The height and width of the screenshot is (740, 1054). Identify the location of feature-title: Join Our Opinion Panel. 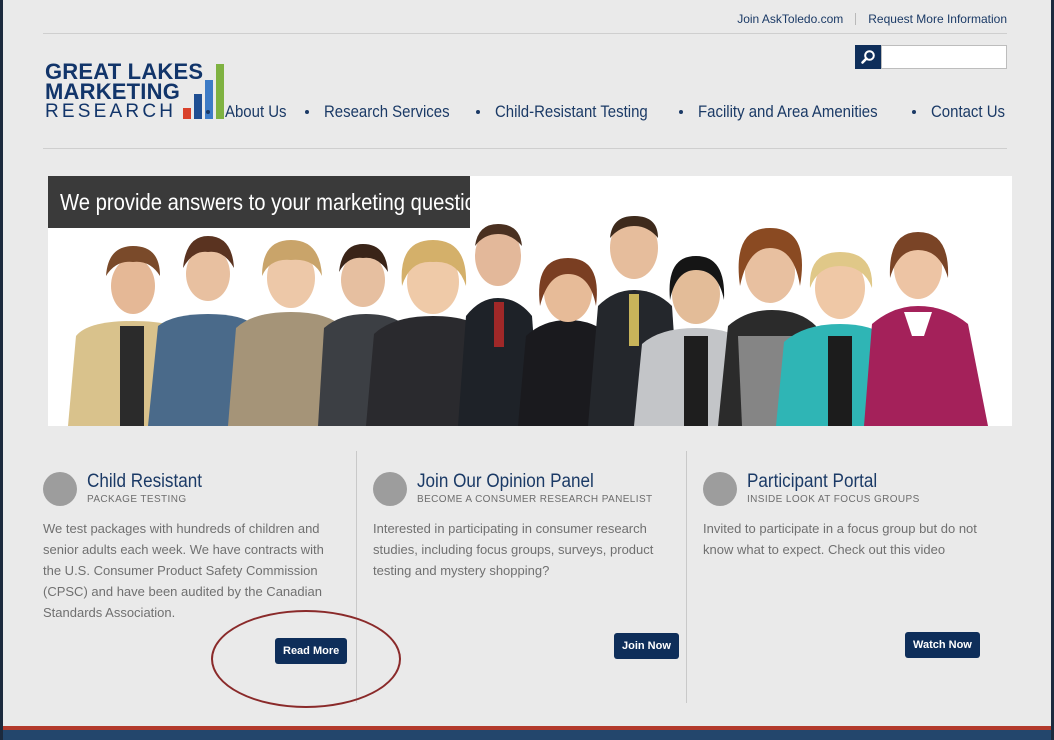
(515, 482).